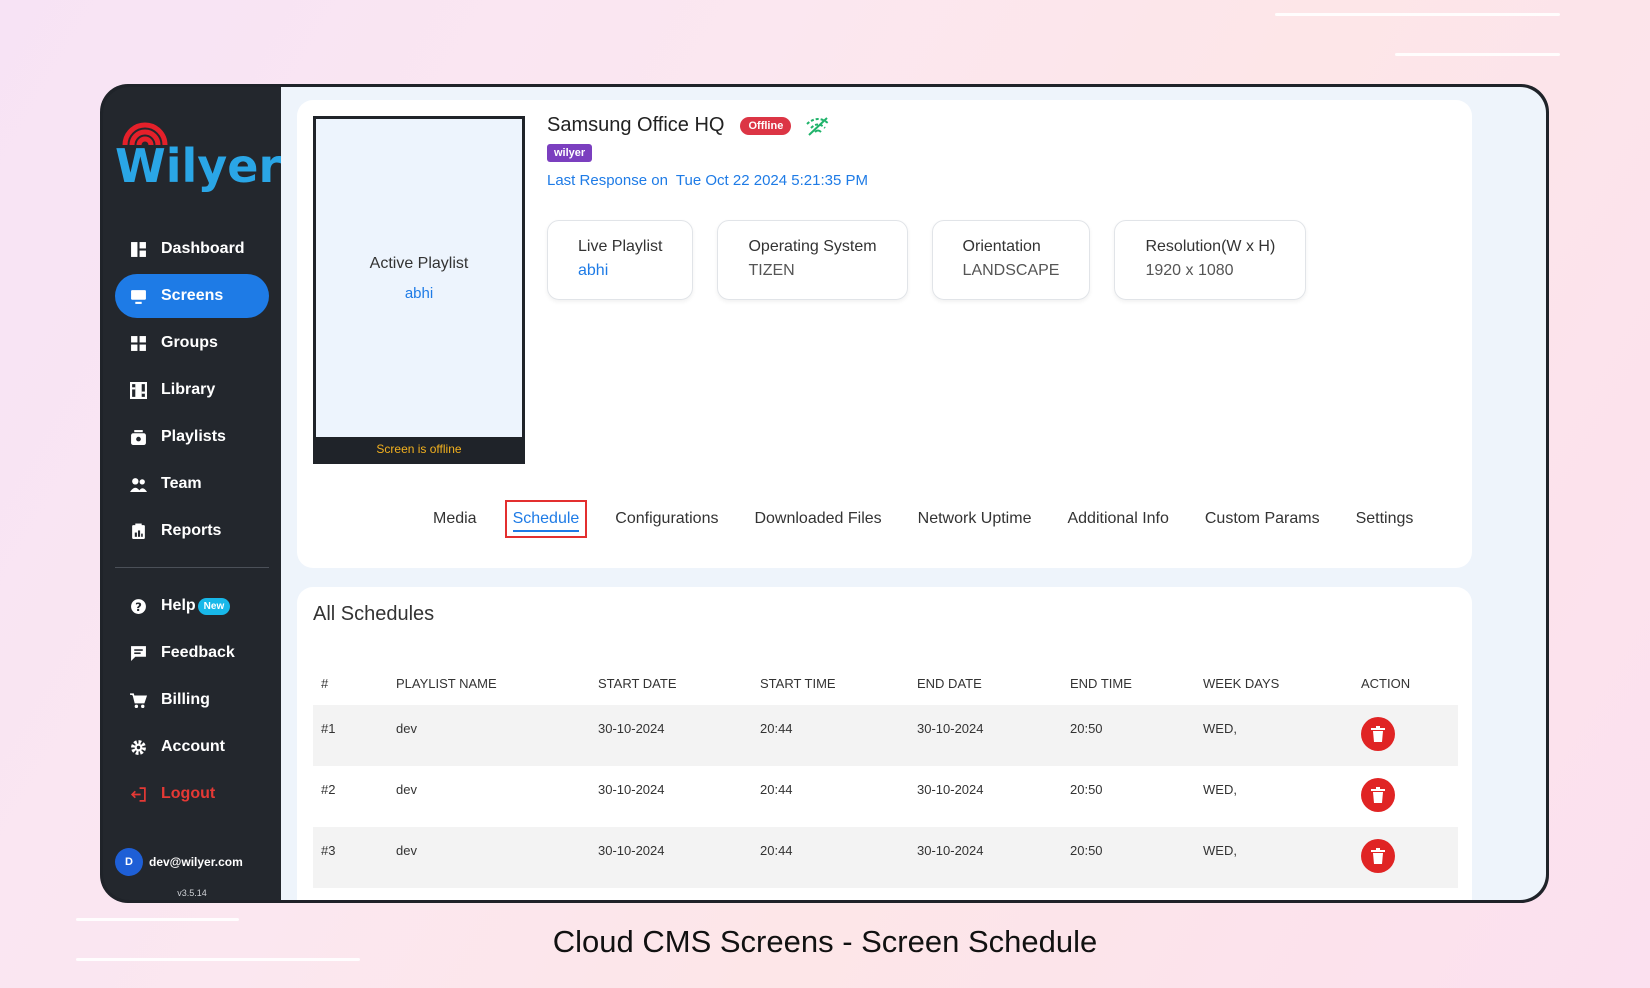 This screenshot has width=1650, height=988. What do you see at coordinates (328, 728) in the screenshot?
I see `table-cell: #1` at bounding box center [328, 728].